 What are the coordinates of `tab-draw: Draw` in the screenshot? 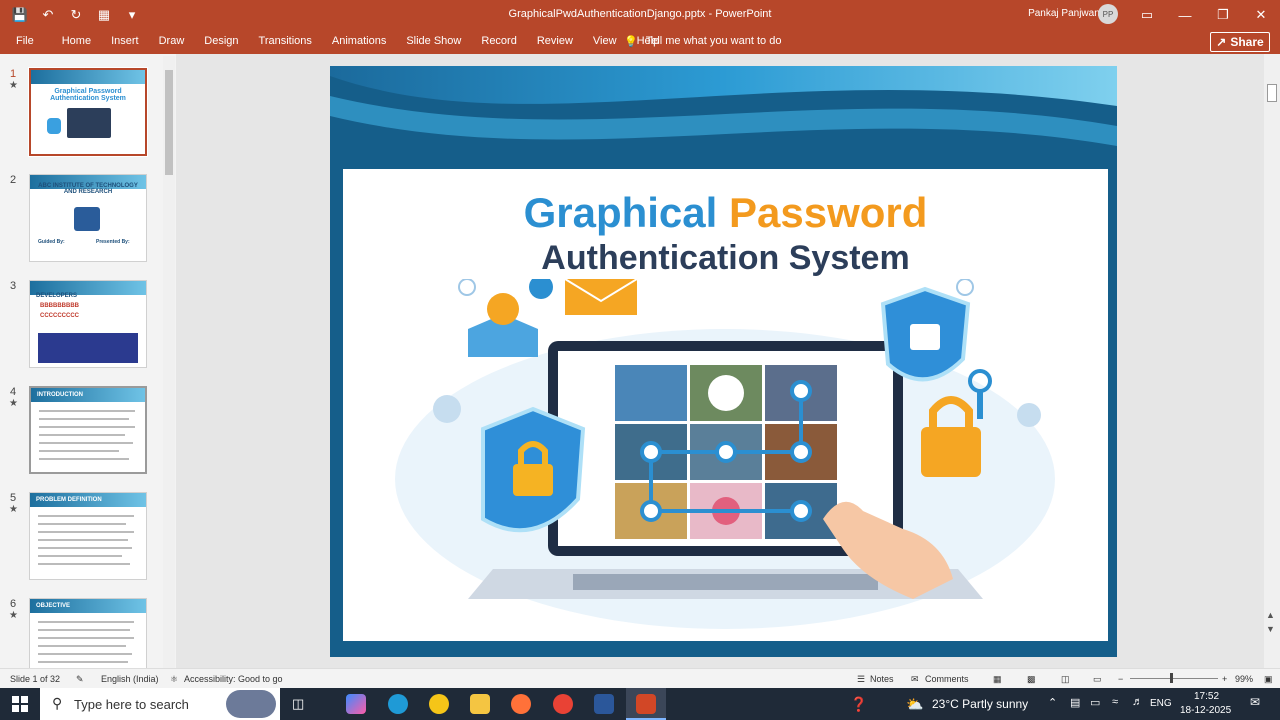 It's located at (172, 41).